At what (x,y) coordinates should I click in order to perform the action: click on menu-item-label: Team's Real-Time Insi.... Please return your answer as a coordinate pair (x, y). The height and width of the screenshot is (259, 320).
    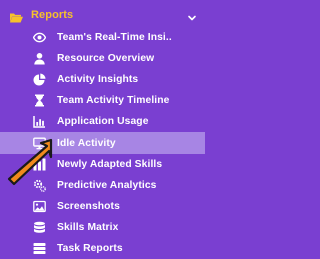
    Looking at the image, I should click on (114, 38).